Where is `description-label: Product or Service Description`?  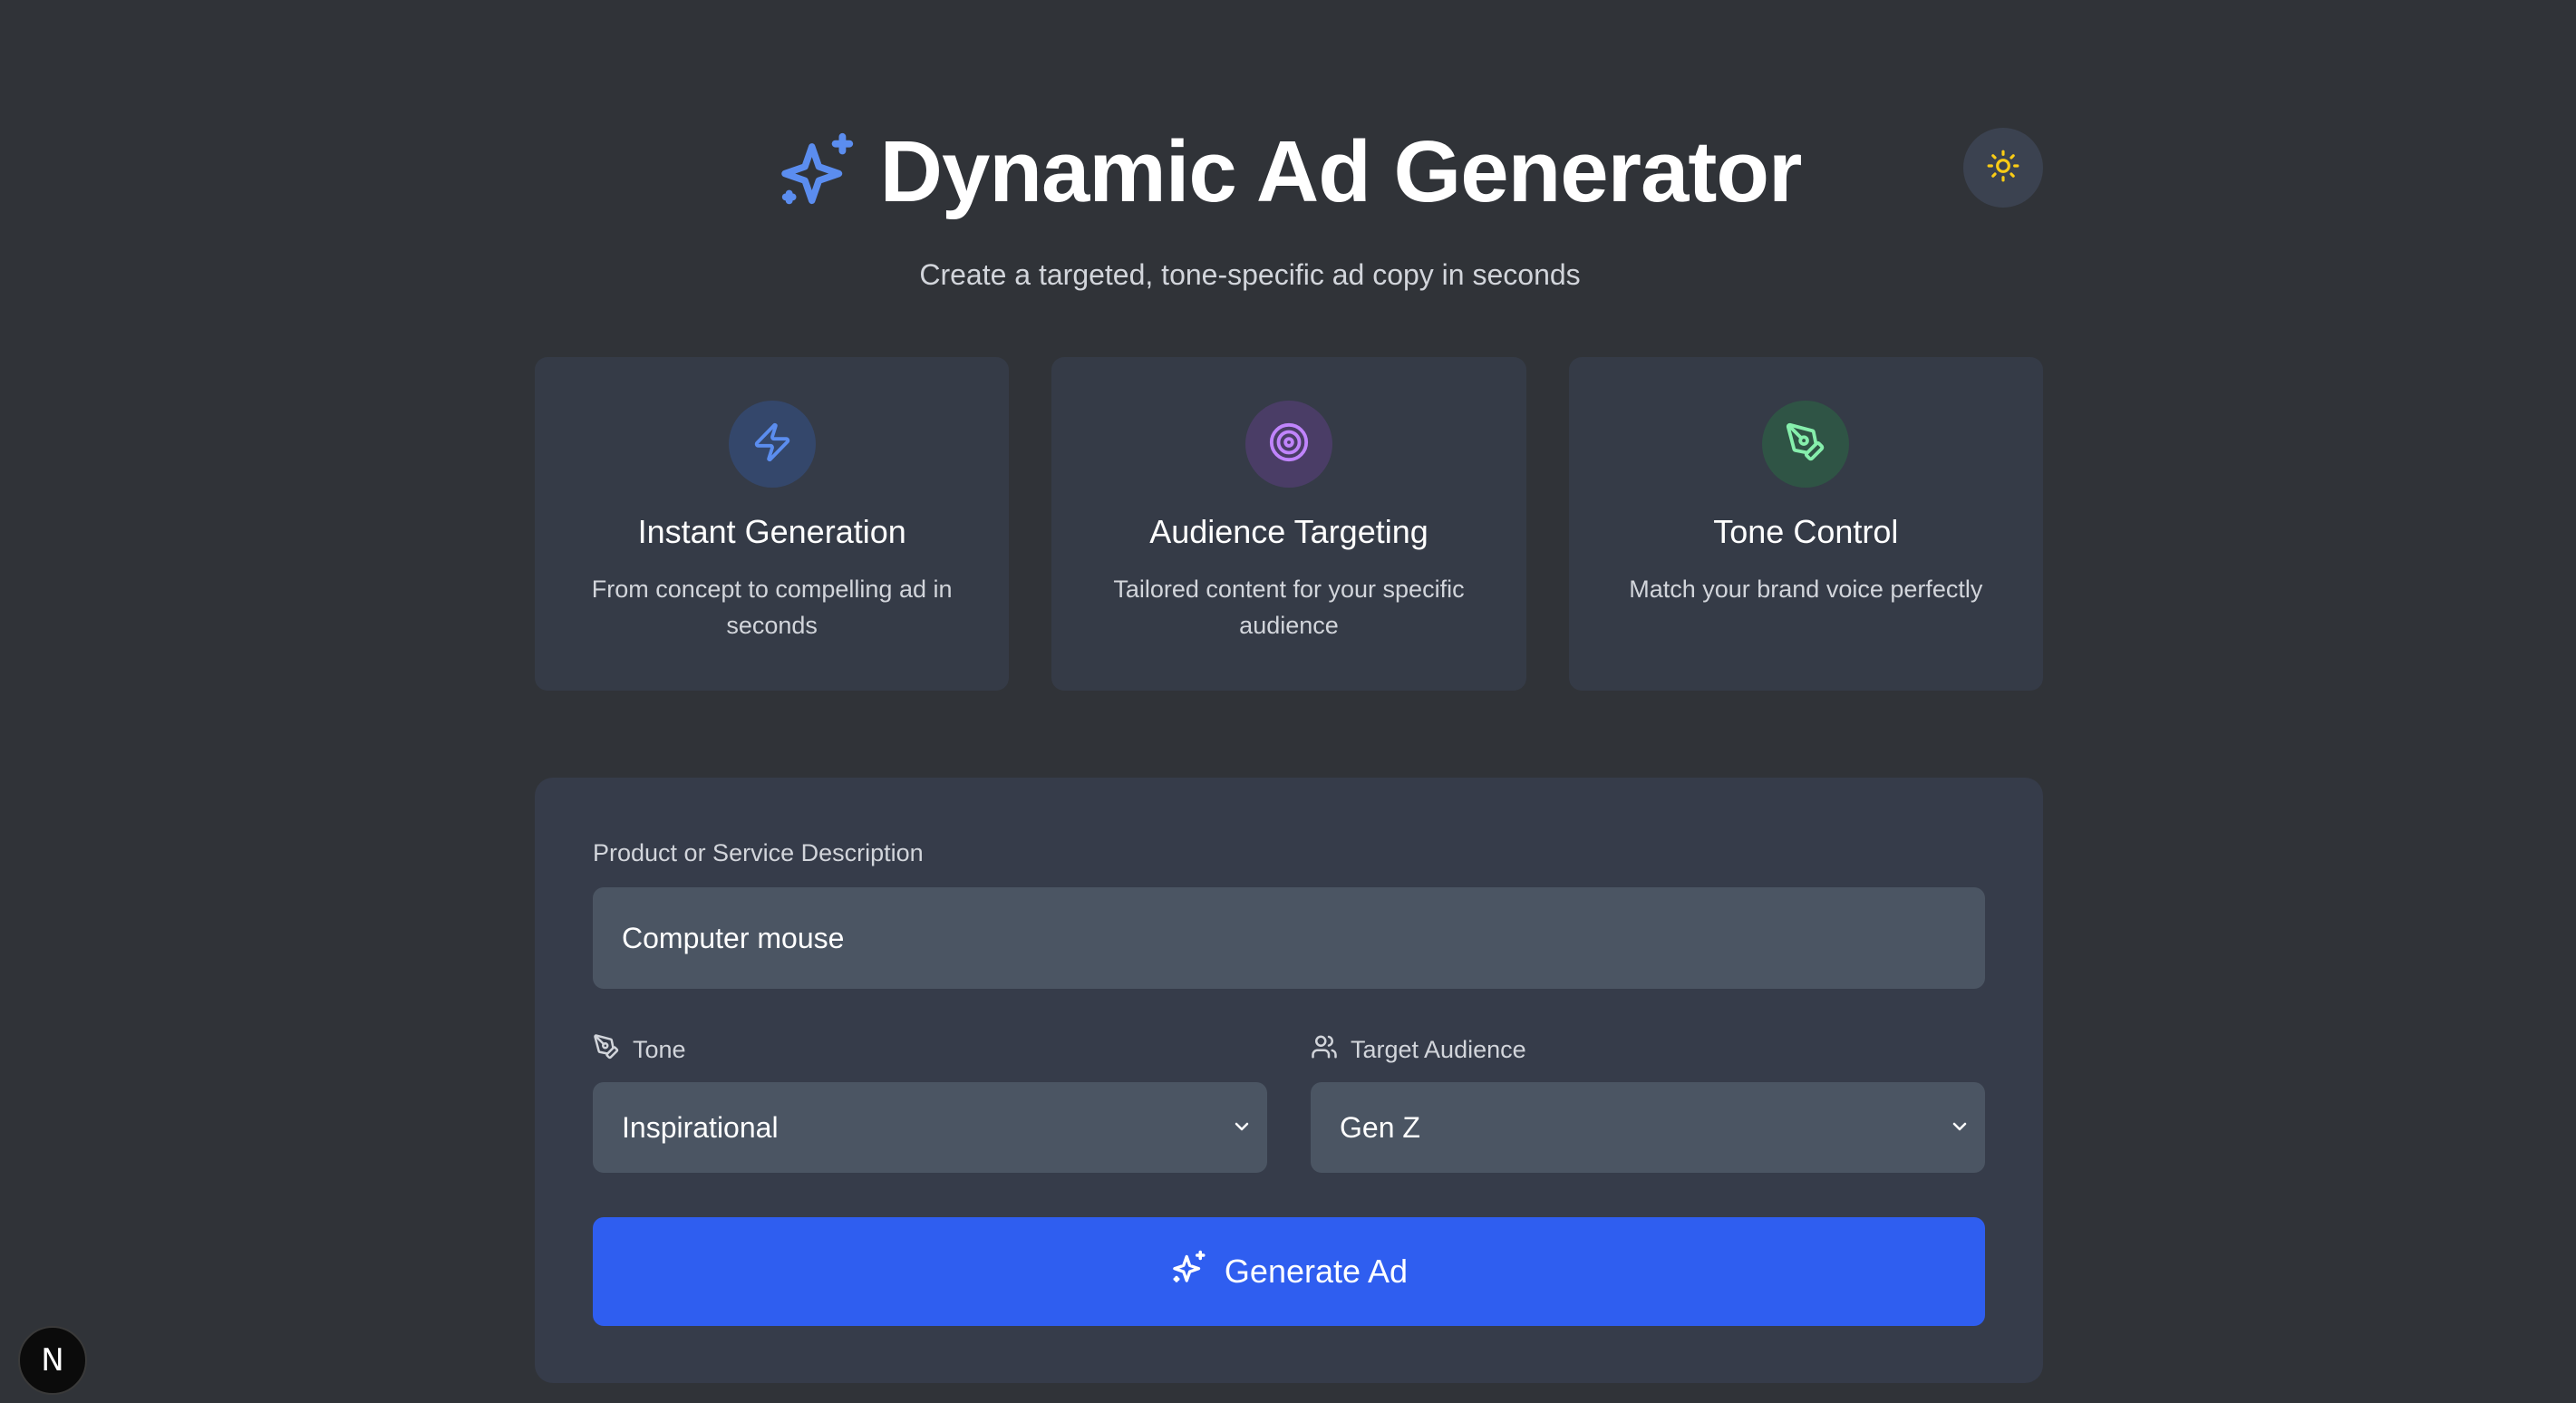
description-label: Product or Service Description is located at coordinates (758, 853).